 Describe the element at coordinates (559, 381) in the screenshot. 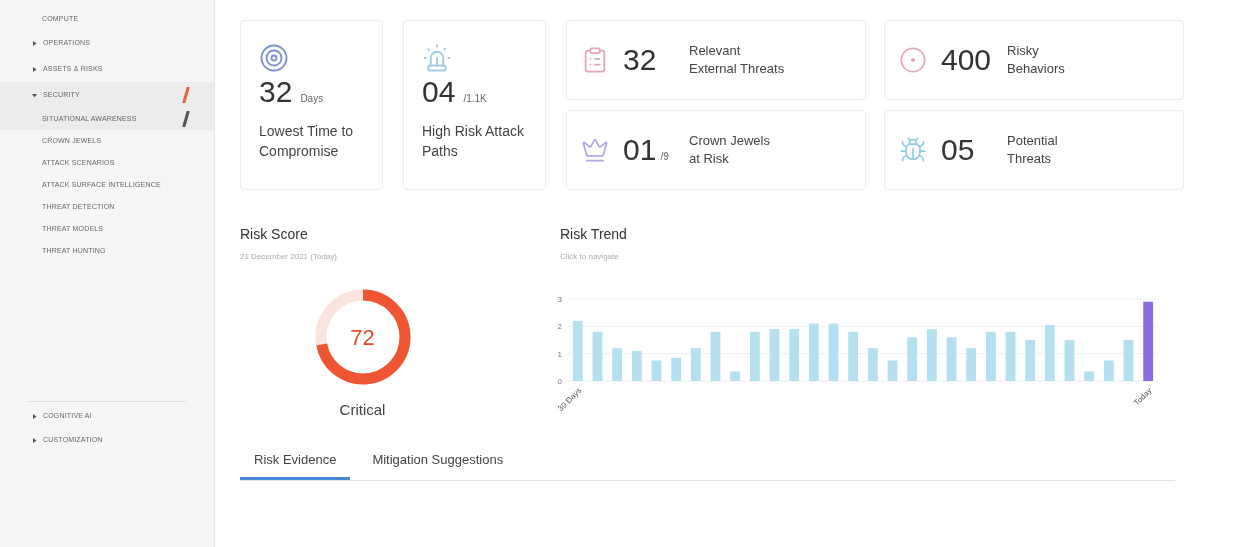

I see `axis-tick-label: 0` at that location.